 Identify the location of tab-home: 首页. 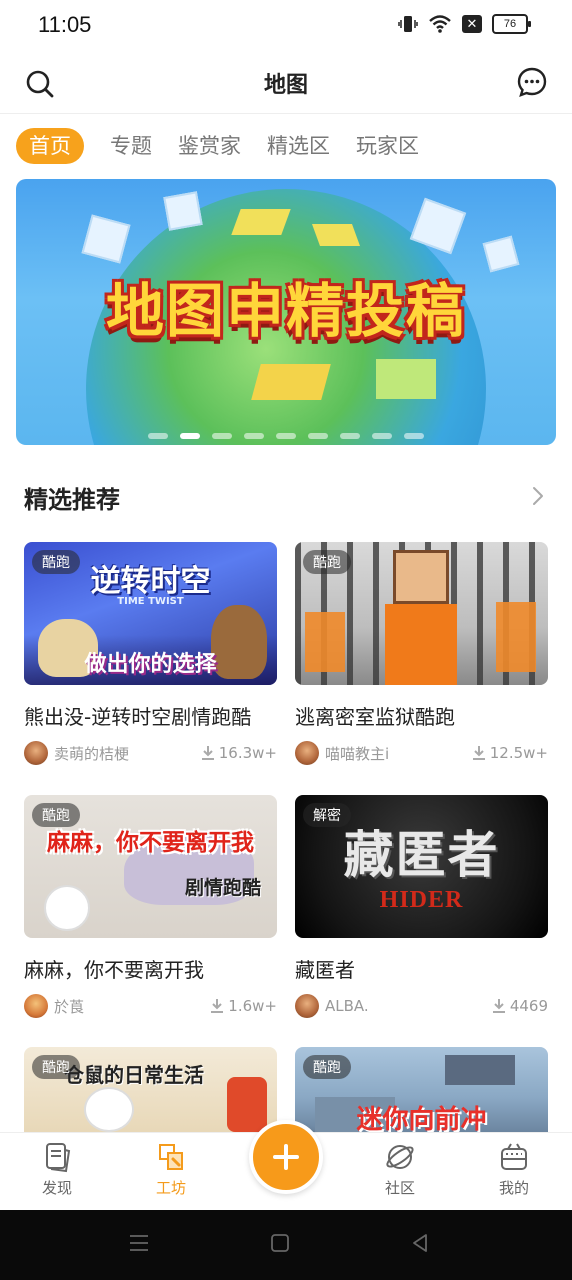
(50, 146).